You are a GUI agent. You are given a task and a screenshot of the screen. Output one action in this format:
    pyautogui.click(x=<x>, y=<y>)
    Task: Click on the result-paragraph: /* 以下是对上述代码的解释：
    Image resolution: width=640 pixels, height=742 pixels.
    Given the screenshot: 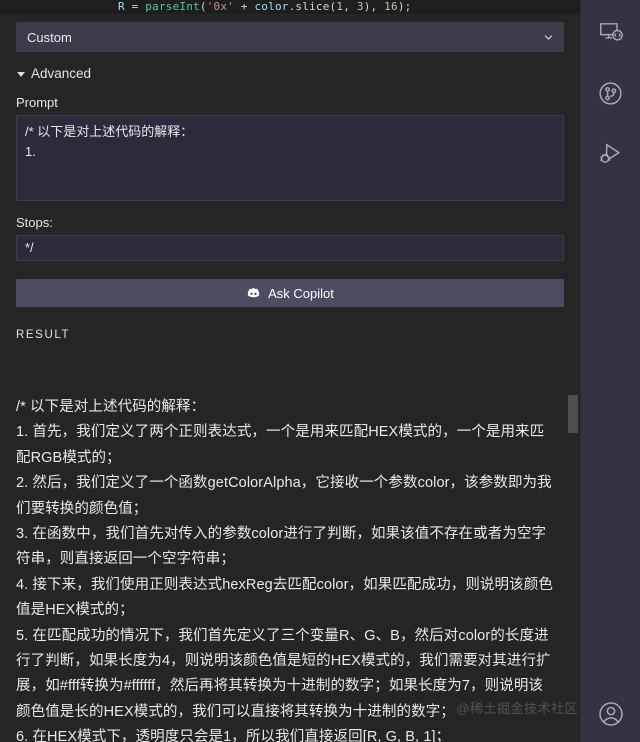 What is the action you would take?
    pyautogui.click(x=111, y=407)
    